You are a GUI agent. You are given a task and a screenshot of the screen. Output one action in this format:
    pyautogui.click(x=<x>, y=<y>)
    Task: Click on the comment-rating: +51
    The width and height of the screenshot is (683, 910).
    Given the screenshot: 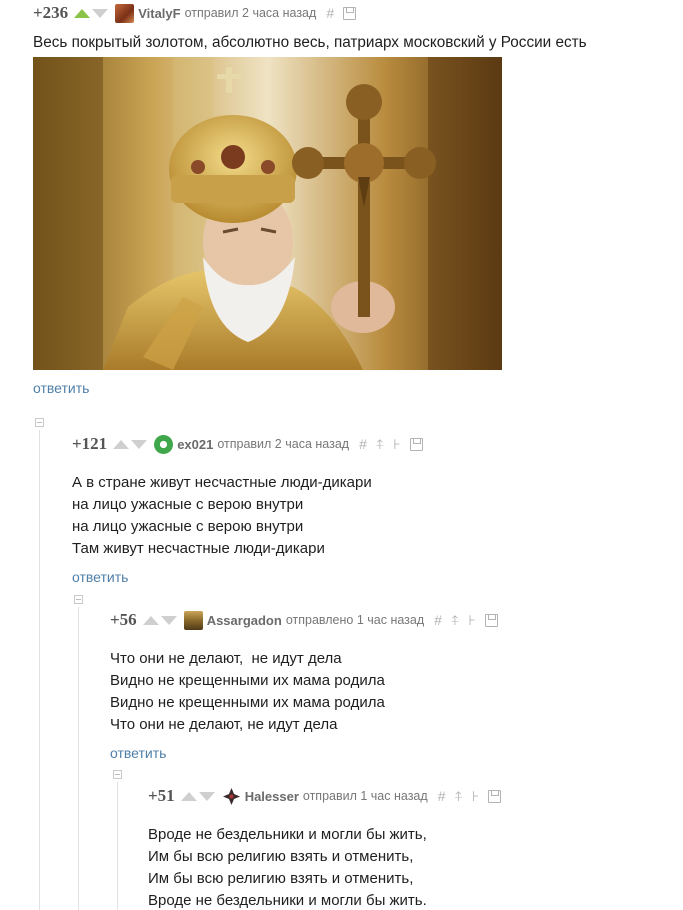 What is the action you would take?
    pyautogui.click(x=161, y=795)
    